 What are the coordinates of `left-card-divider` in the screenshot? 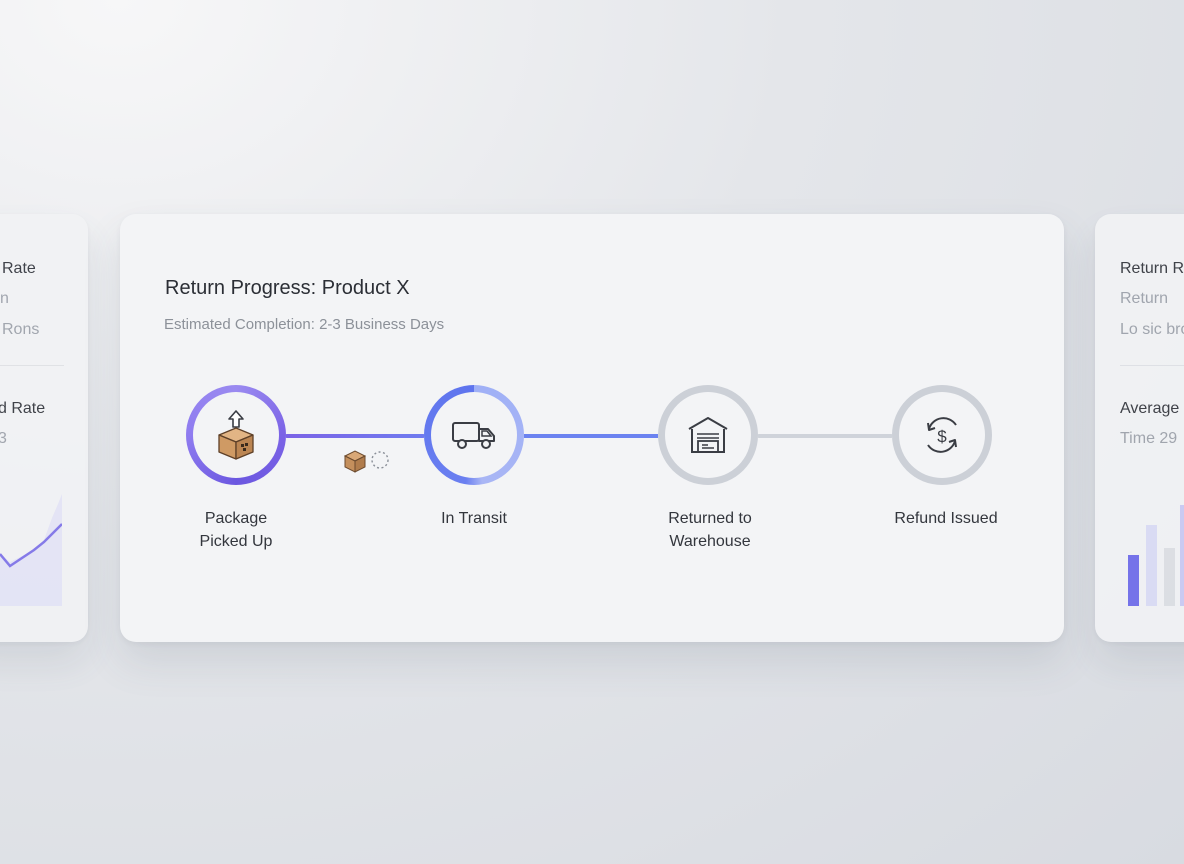 It's located at (32, 365).